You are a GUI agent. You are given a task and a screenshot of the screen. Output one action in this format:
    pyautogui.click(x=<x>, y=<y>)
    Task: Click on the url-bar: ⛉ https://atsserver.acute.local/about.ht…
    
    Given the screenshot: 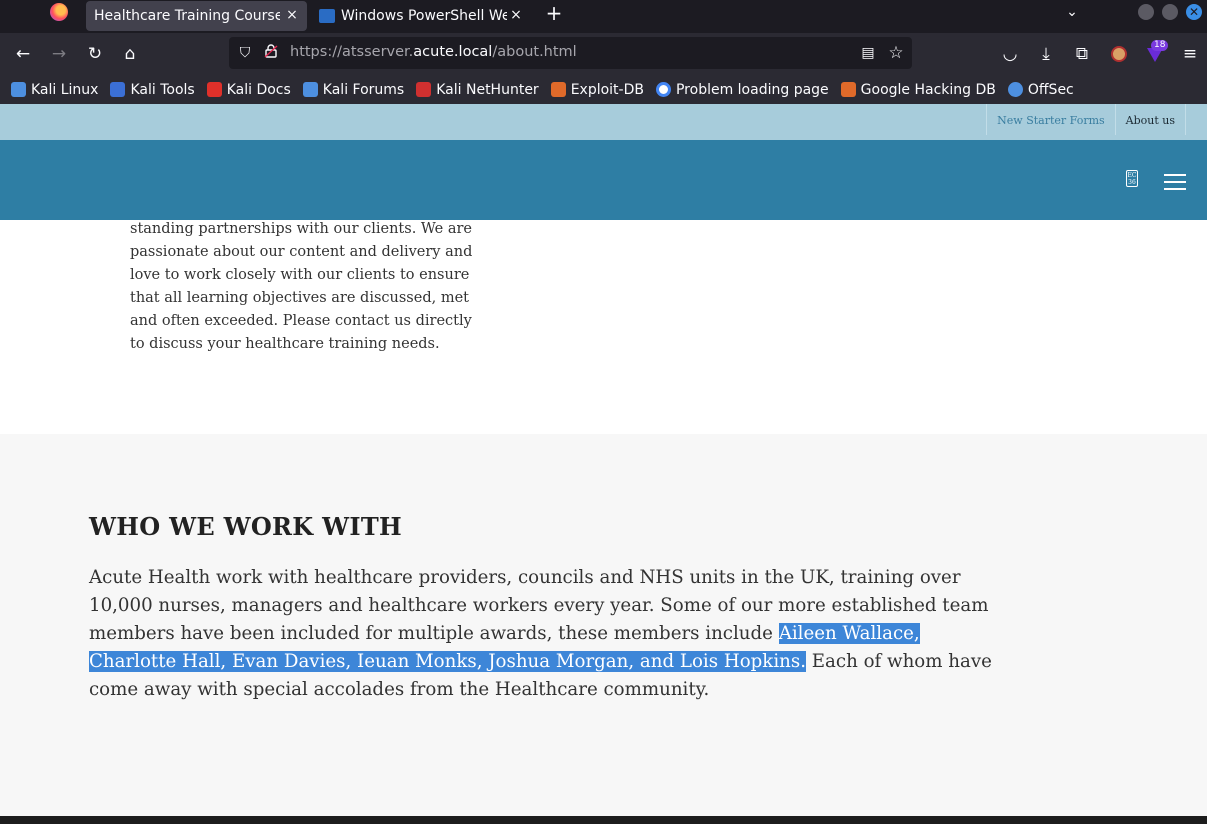 What is the action you would take?
    pyautogui.click(x=570, y=53)
    